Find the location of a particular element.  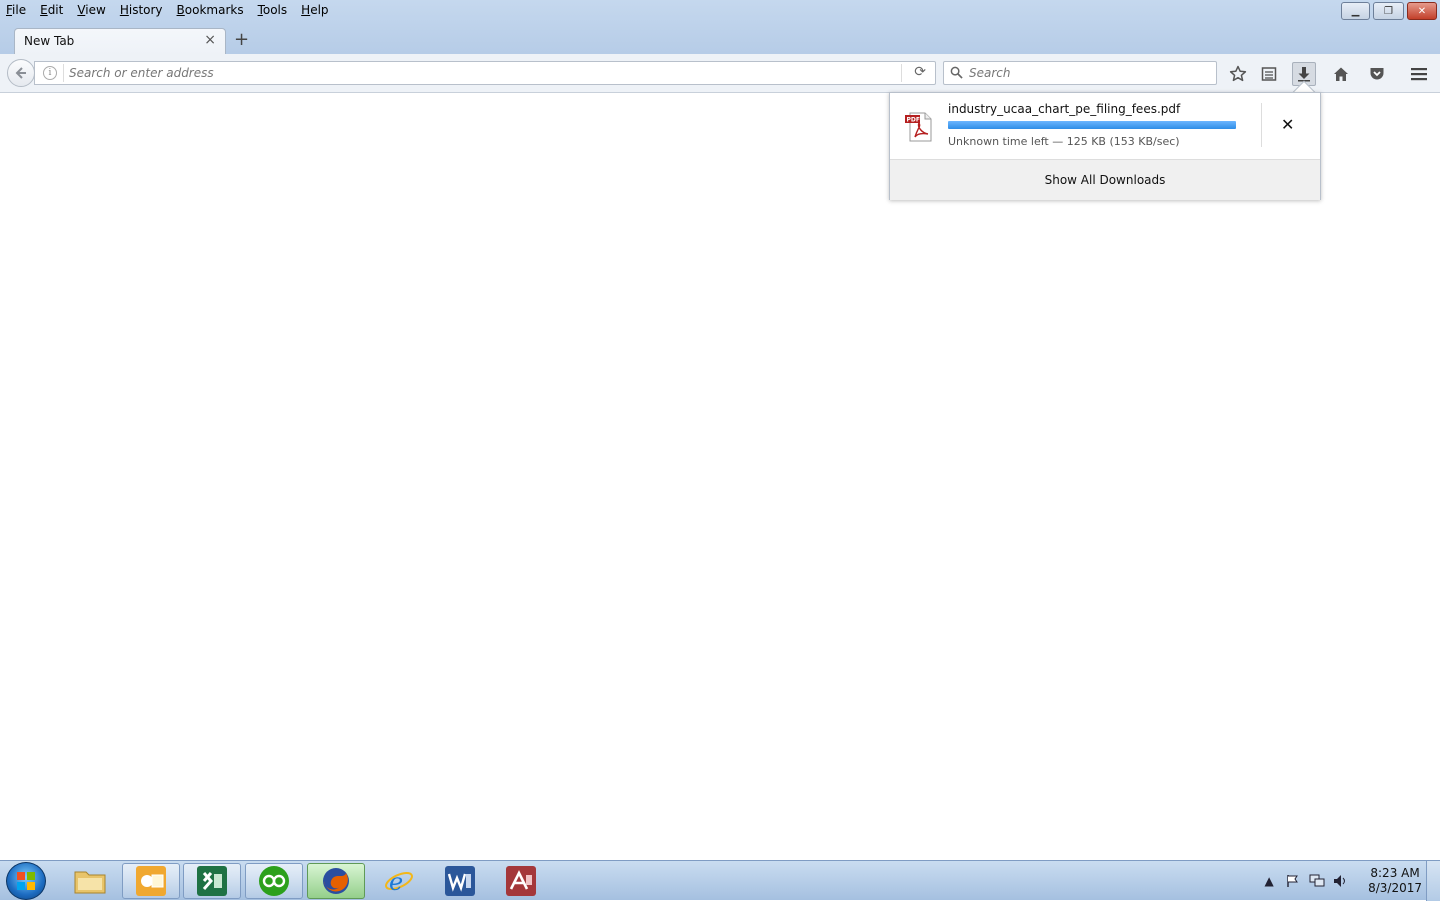

close-window-button: ✕ is located at coordinates (1422, 11).